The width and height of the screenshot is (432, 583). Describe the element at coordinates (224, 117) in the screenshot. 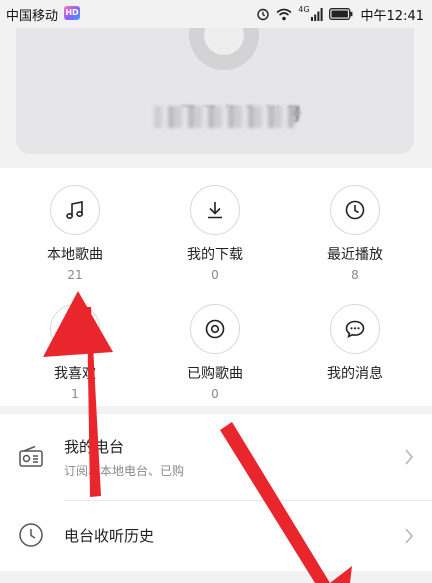

I see `redacted-mask` at that location.